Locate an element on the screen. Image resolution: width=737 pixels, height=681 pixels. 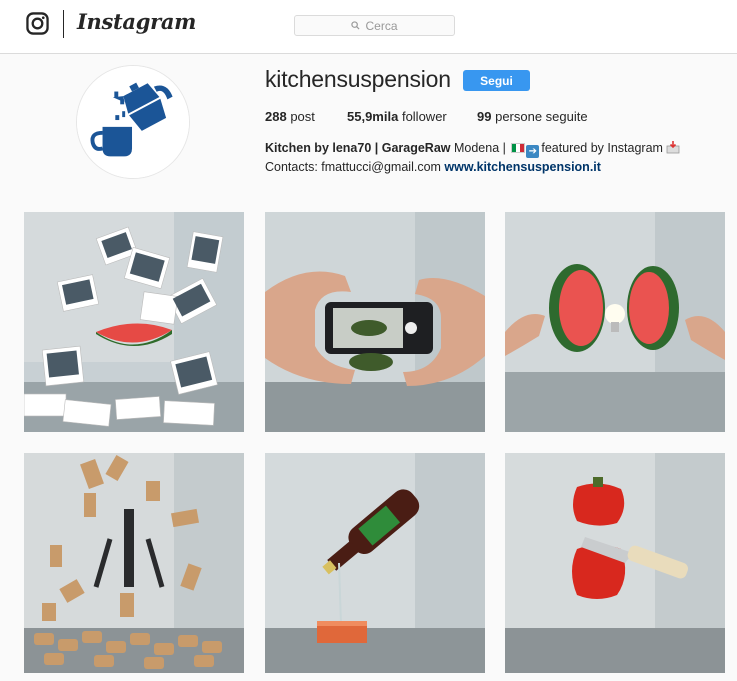
bio-name: Kitchen by lena70 | GarageRaw is located at coordinates (358, 148).